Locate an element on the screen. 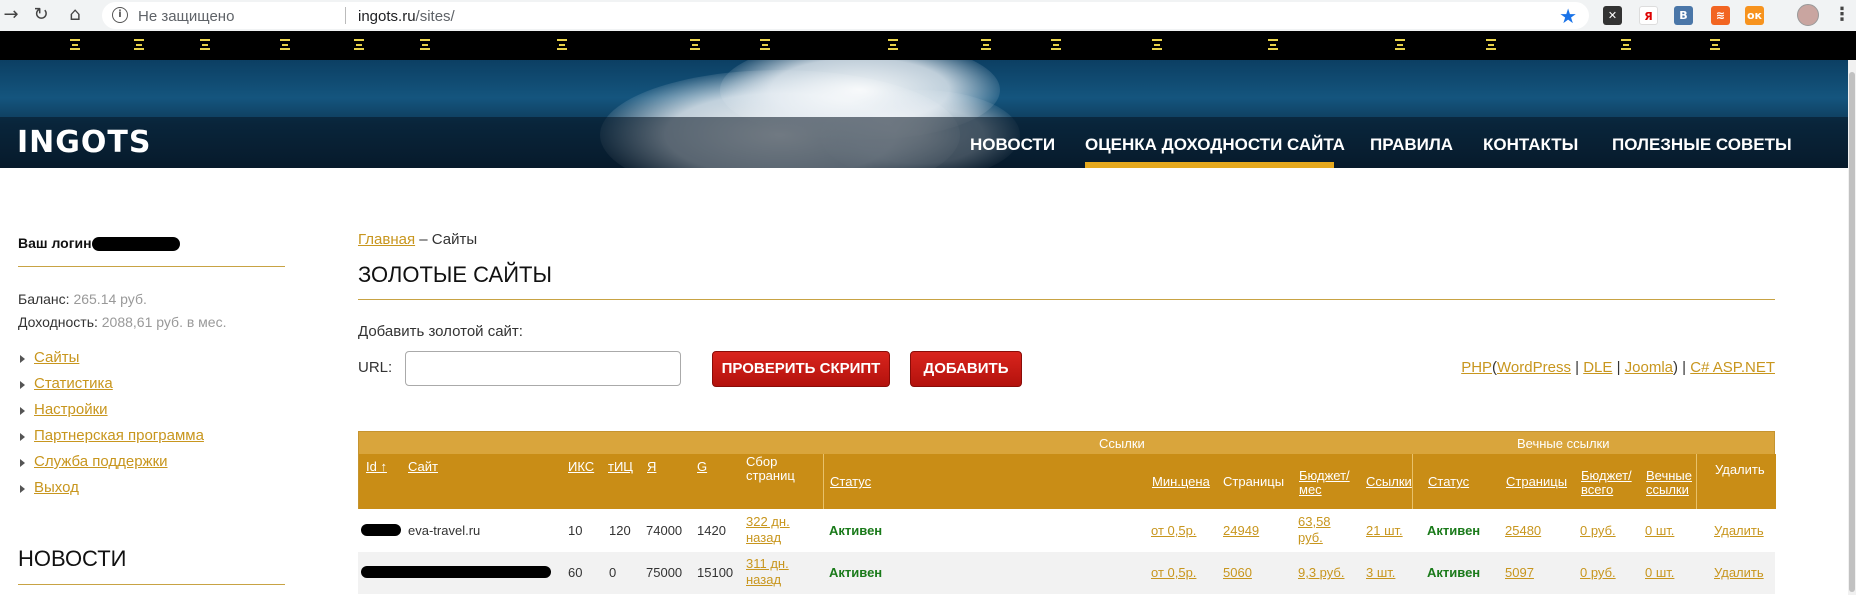 Image resolution: width=1856 pixels, height=595 pixels. sort-link: Бюджет/ мес is located at coordinates (1324, 482).